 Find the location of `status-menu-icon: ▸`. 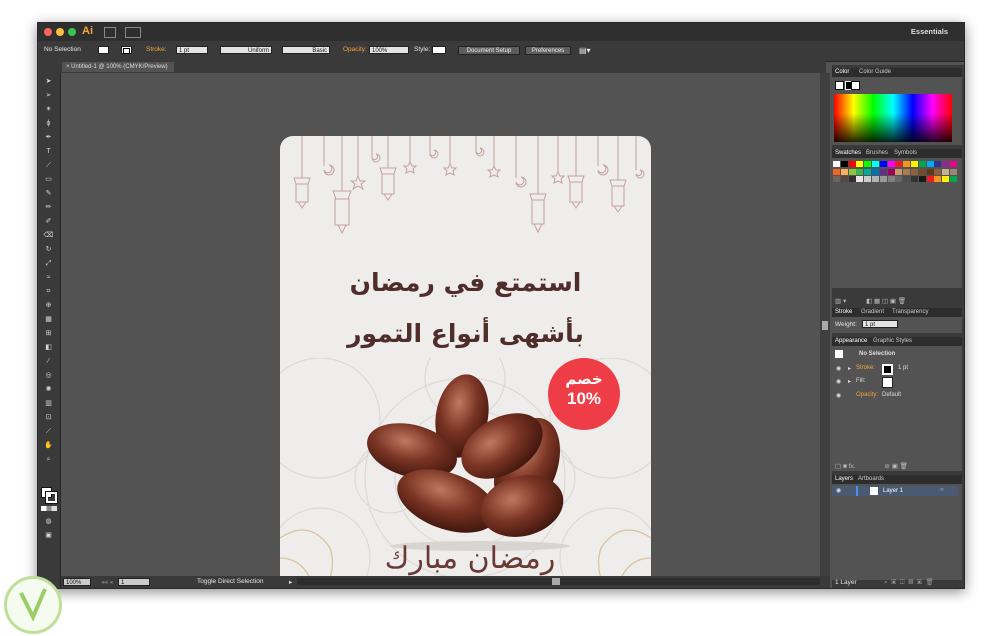

status-menu-icon: ▸ is located at coordinates (290, 582).